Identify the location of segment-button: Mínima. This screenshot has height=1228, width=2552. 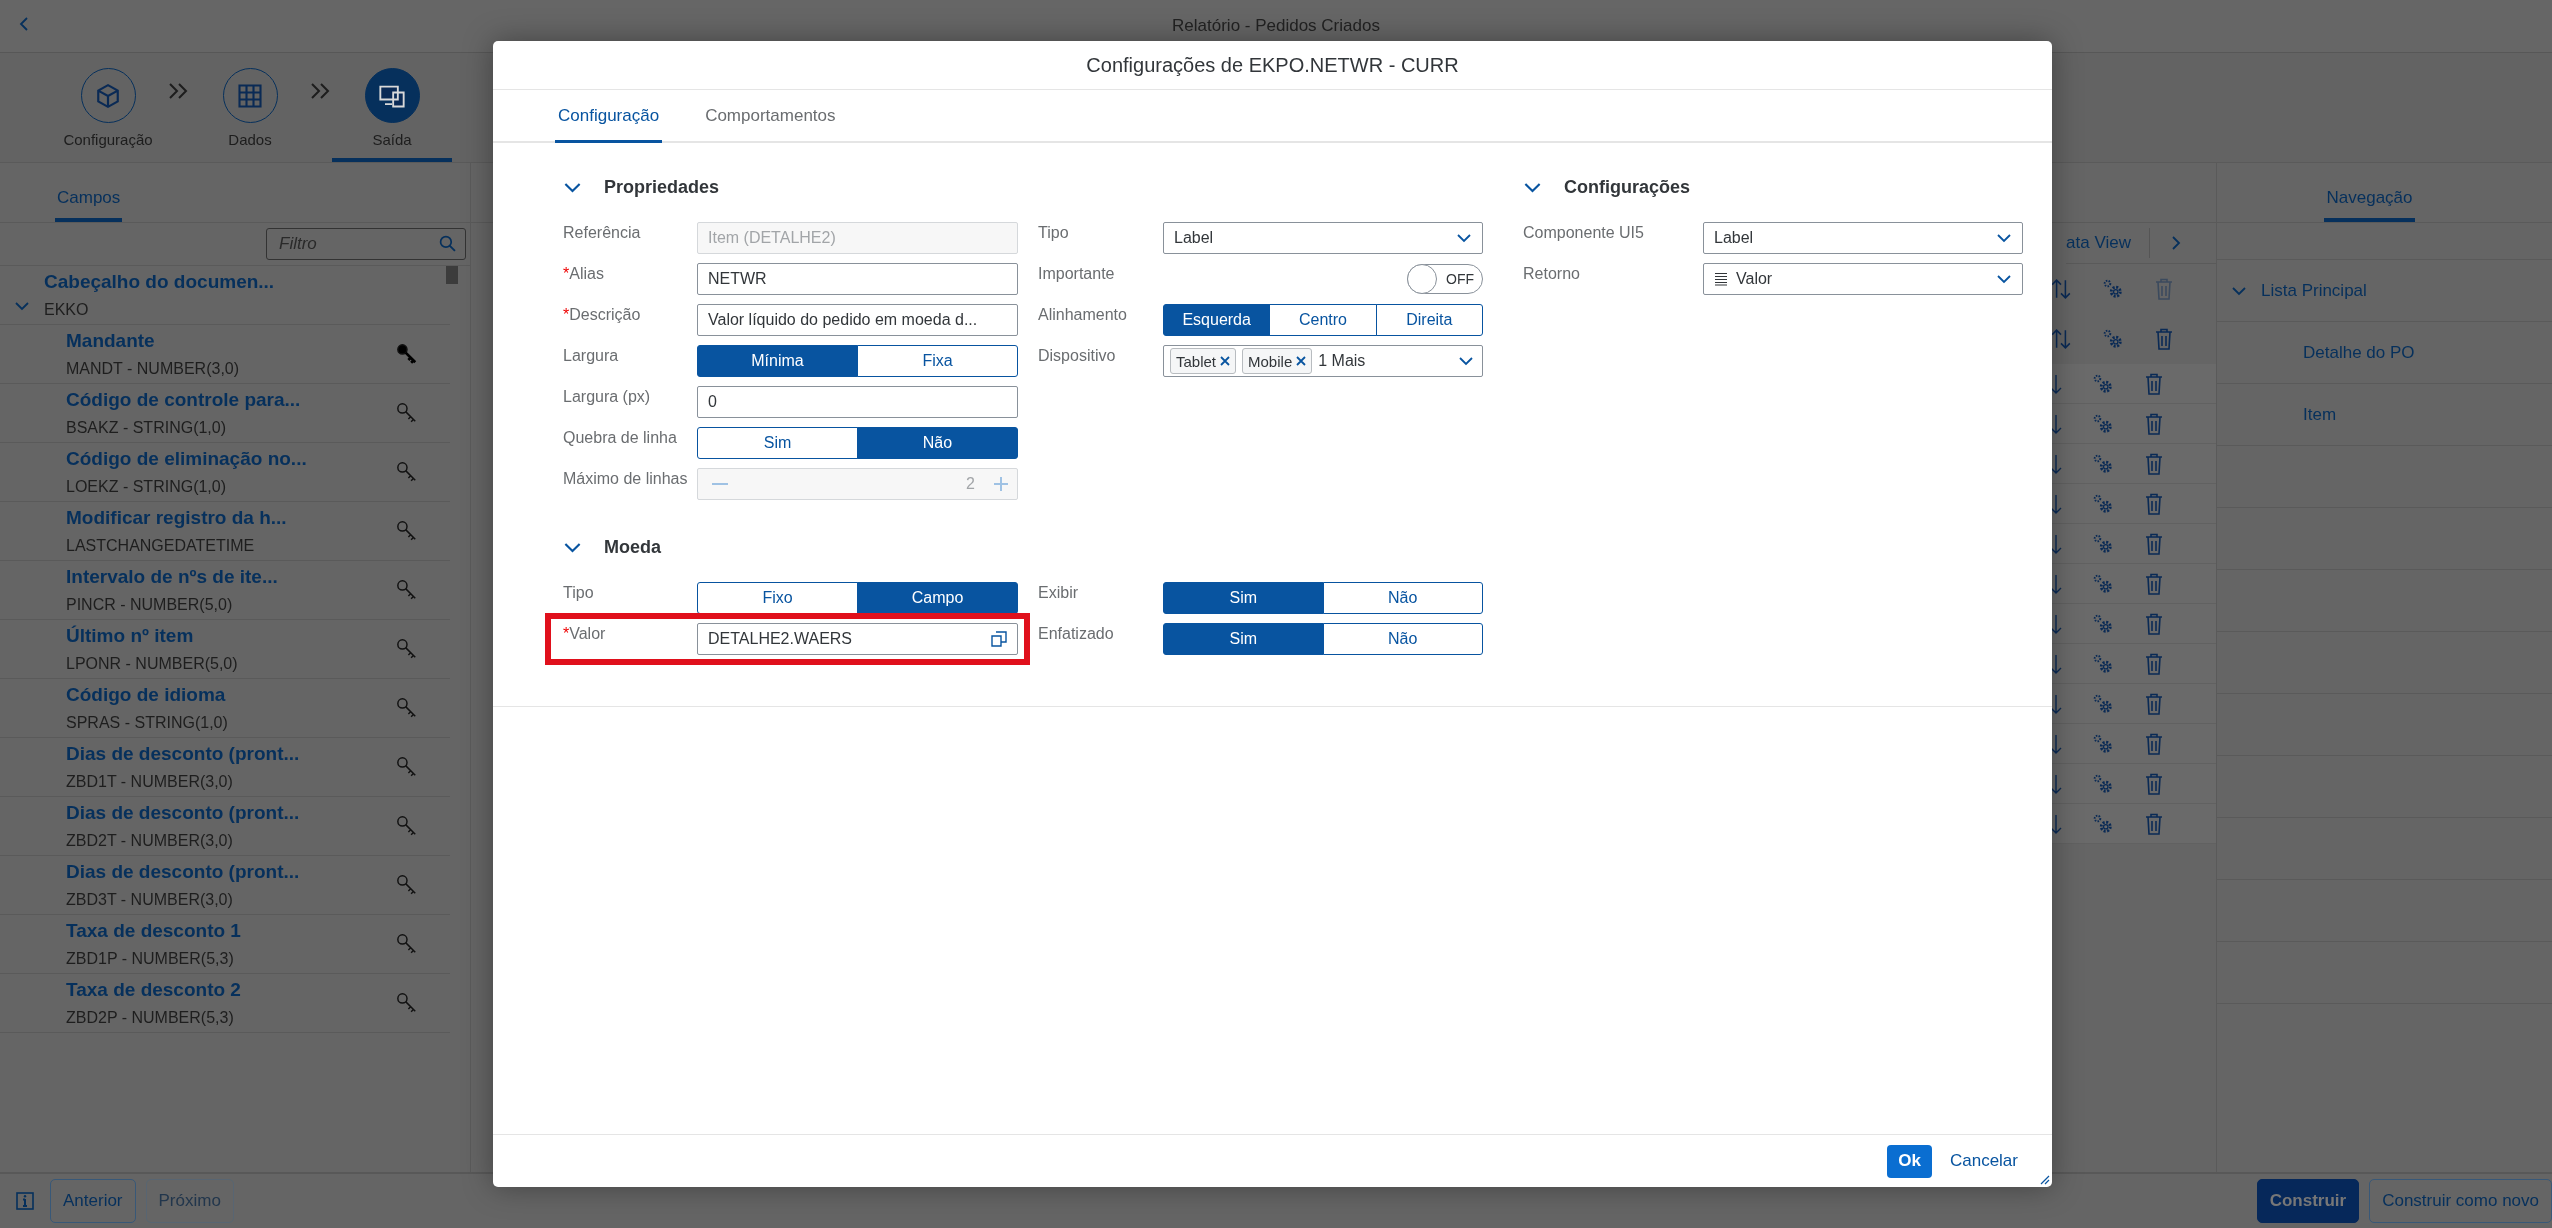
(777, 361).